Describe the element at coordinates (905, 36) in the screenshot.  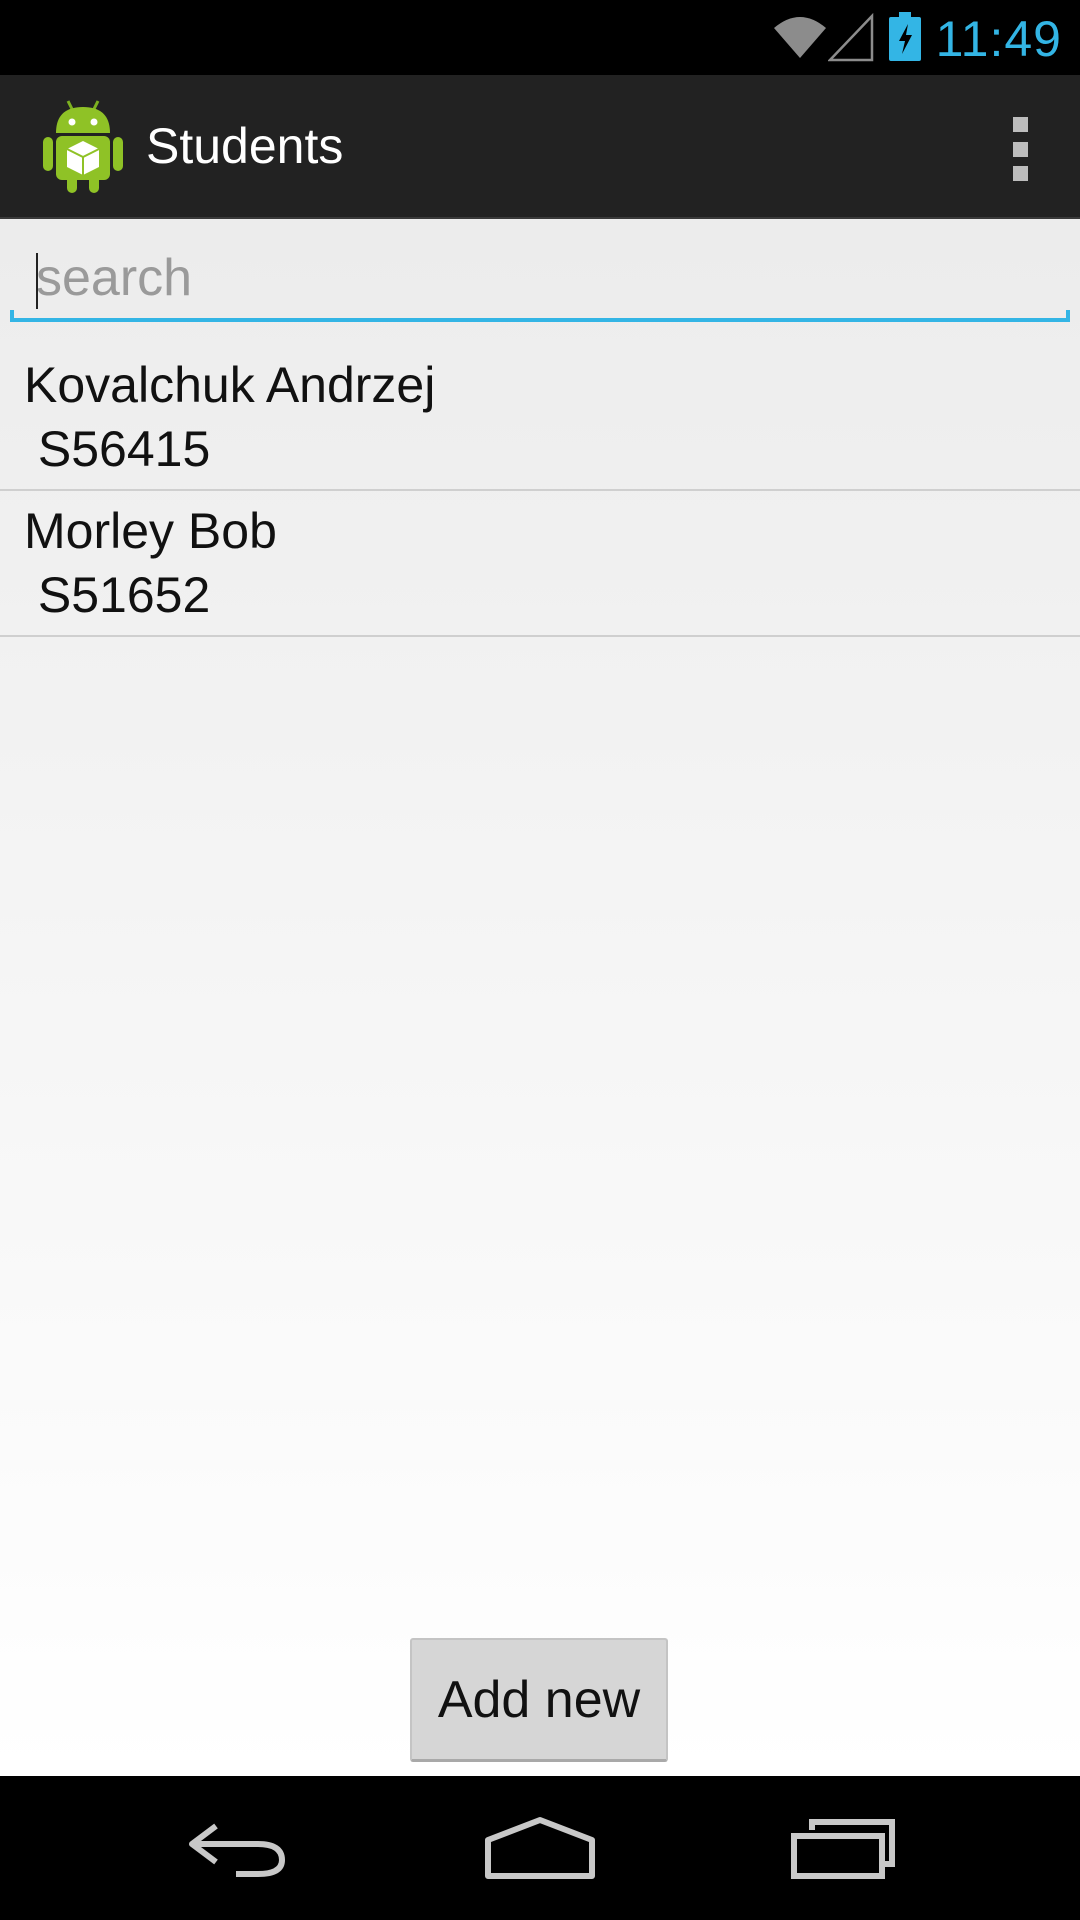
I see `battery-charging-icon` at that location.